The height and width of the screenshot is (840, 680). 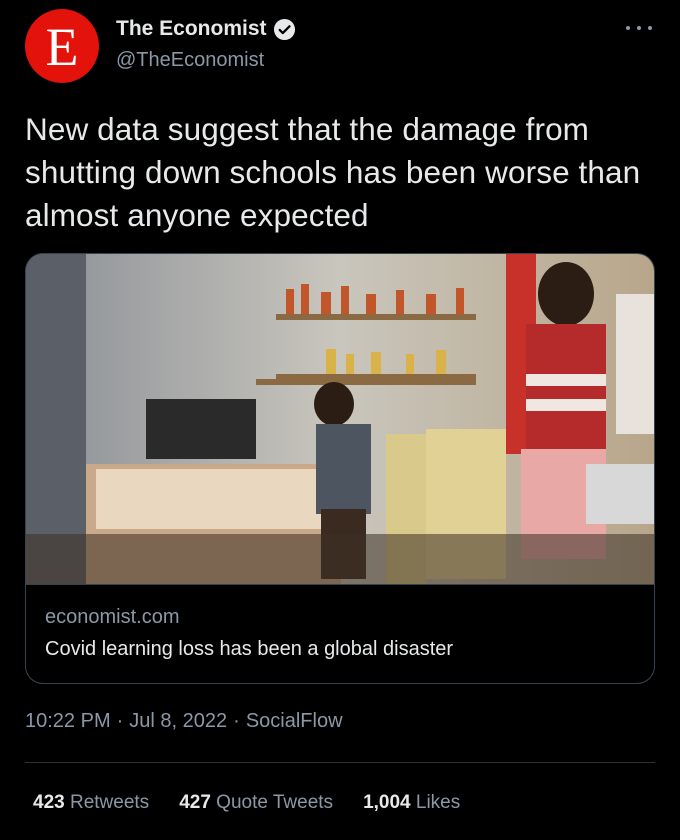 I want to click on likes-stat: 1,004 Likes, so click(x=411, y=803).